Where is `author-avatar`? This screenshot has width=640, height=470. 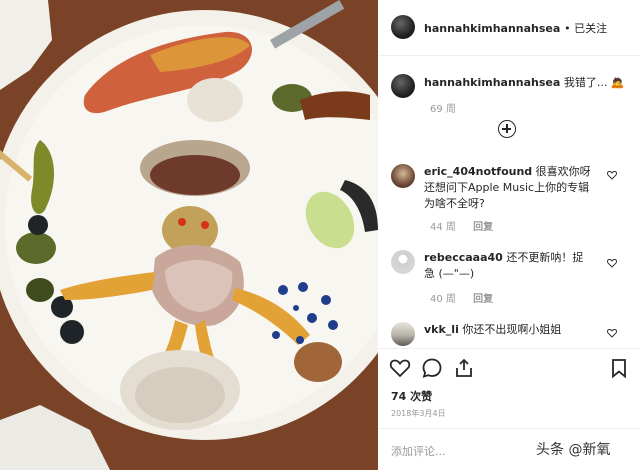 author-avatar is located at coordinates (403, 27).